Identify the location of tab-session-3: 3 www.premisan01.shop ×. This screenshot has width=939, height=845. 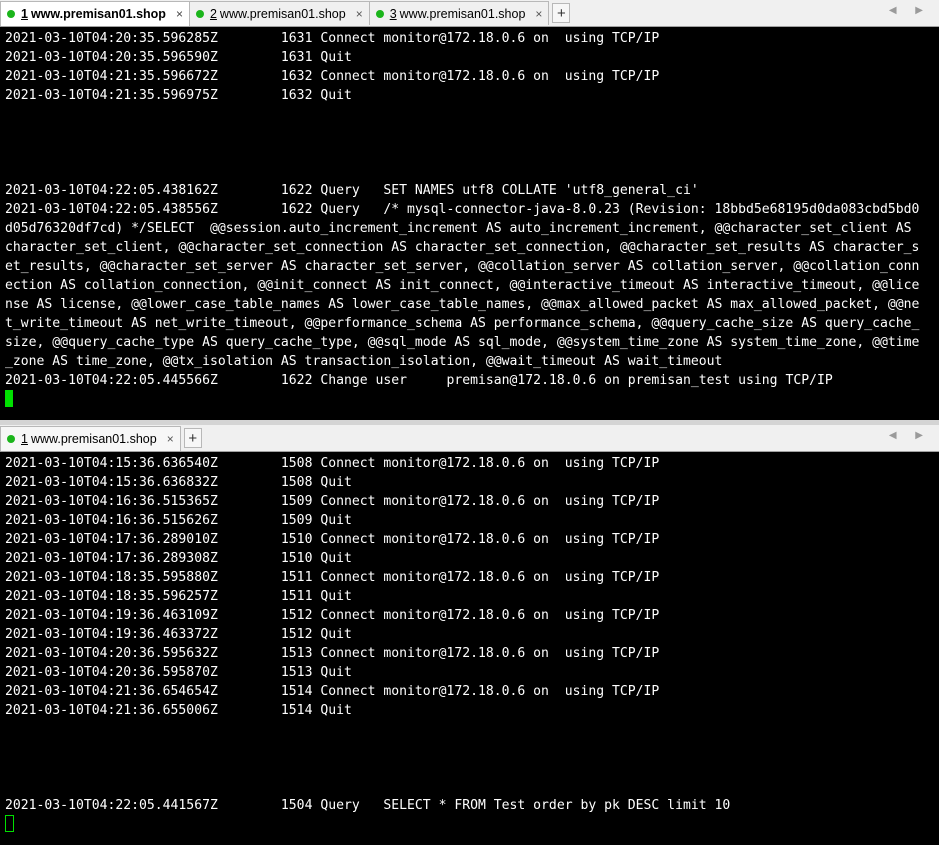
(459, 13).